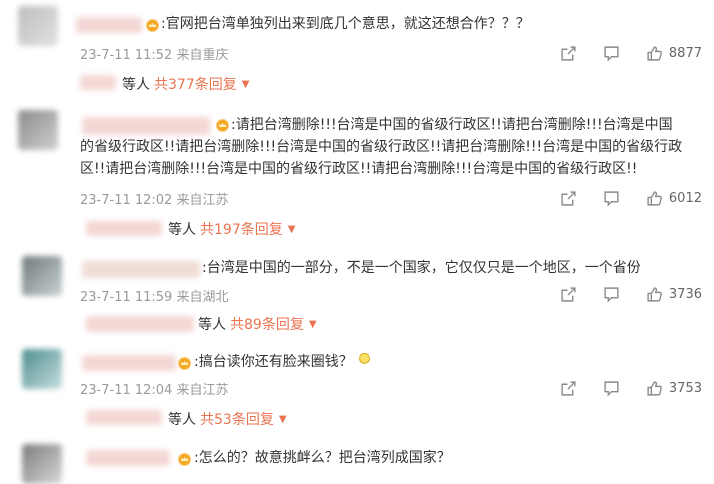 The width and height of the screenshot is (714, 484). I want to click on comment-text: :官网把台湾单独列出来到底几个意思，就这还想合作？？？, so click(345, 24).